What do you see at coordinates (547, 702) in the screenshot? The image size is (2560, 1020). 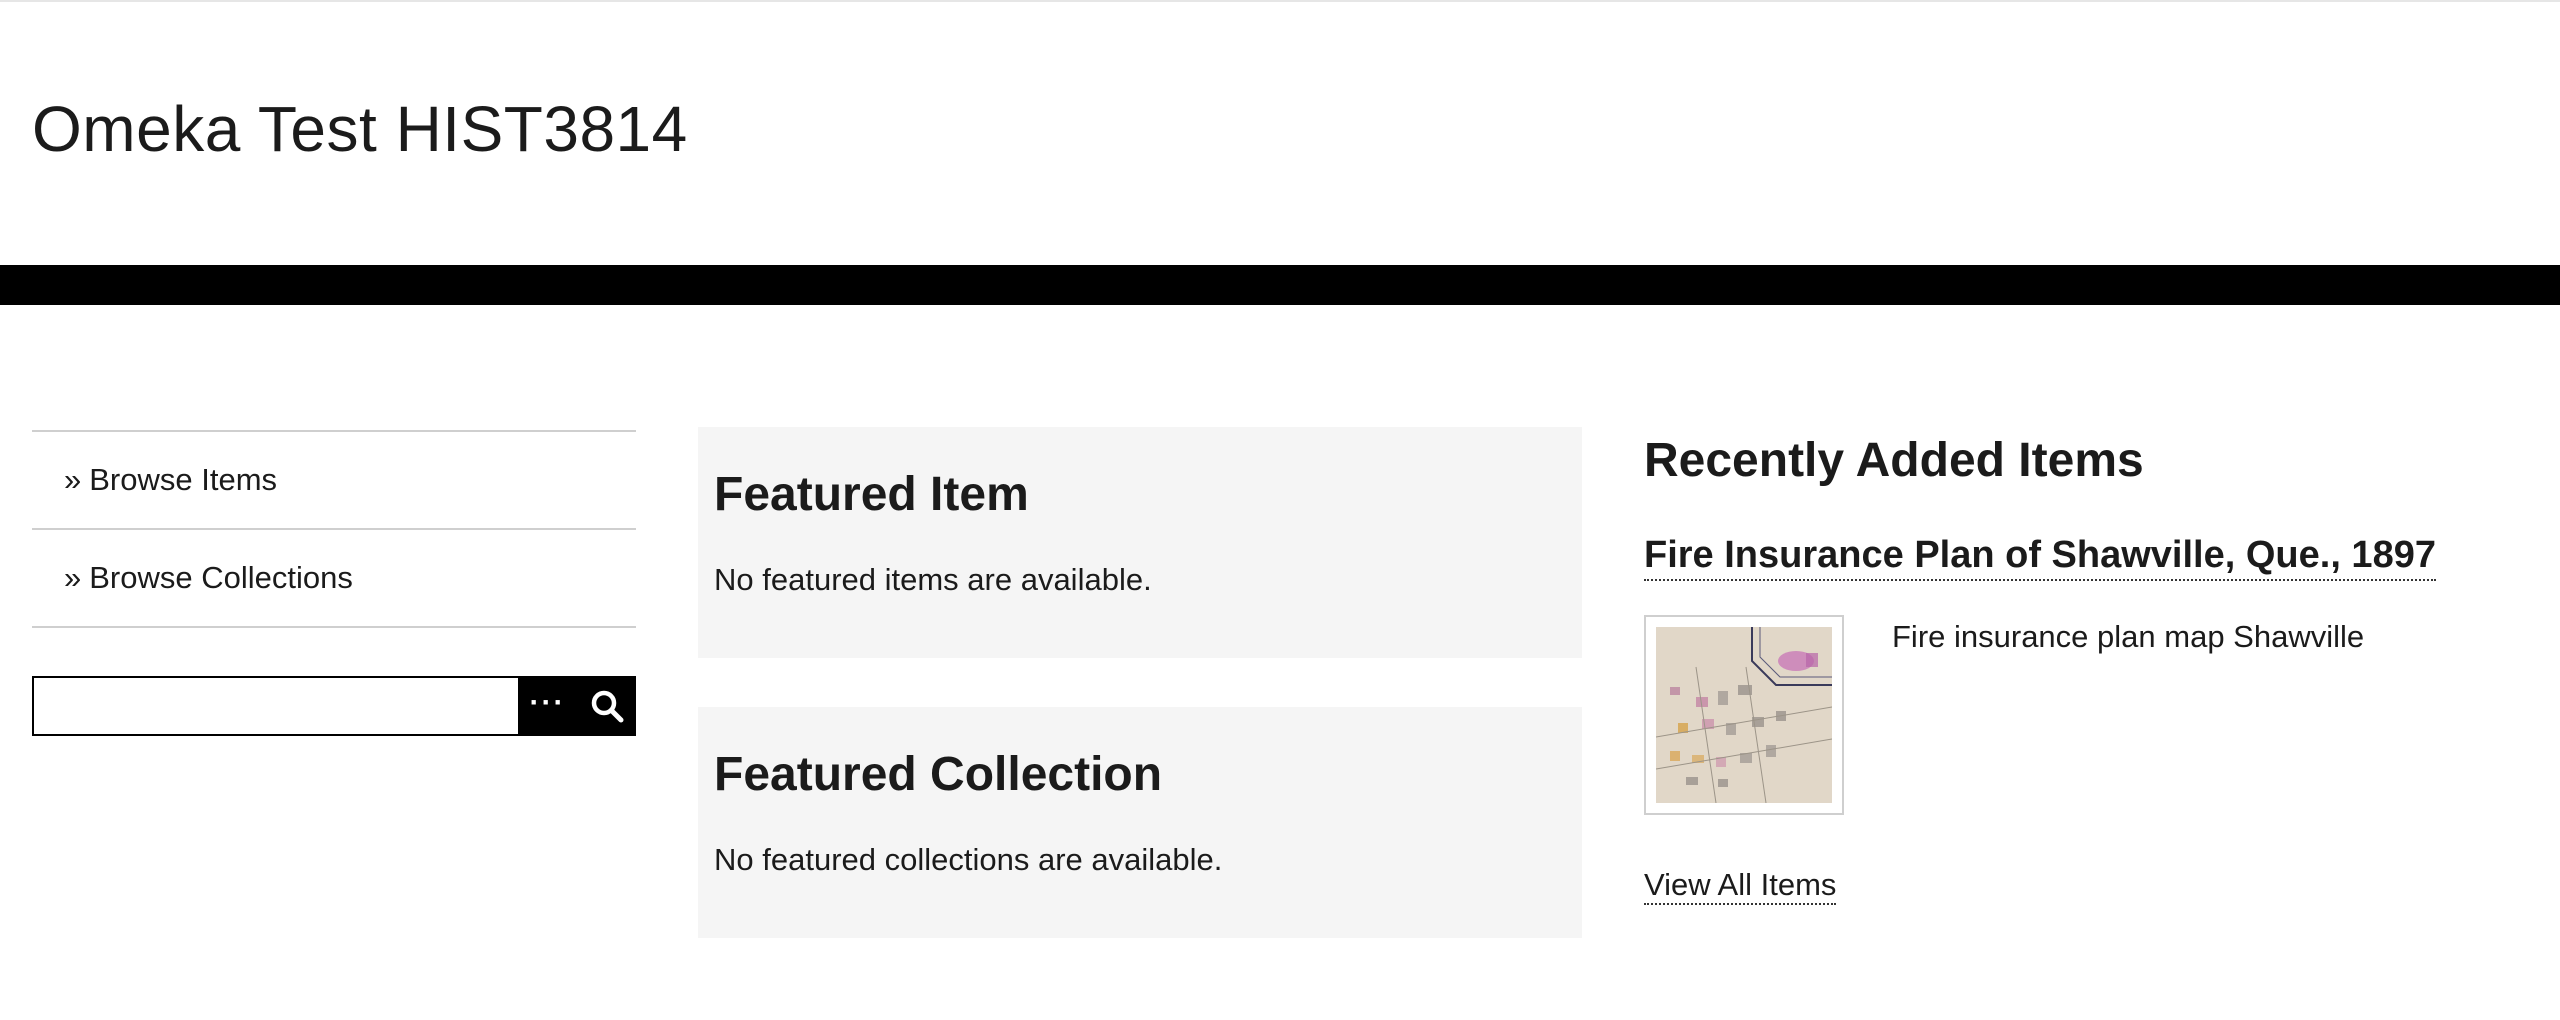 I see `ellipsis-icon: ···` at bounding box center [547, 702].